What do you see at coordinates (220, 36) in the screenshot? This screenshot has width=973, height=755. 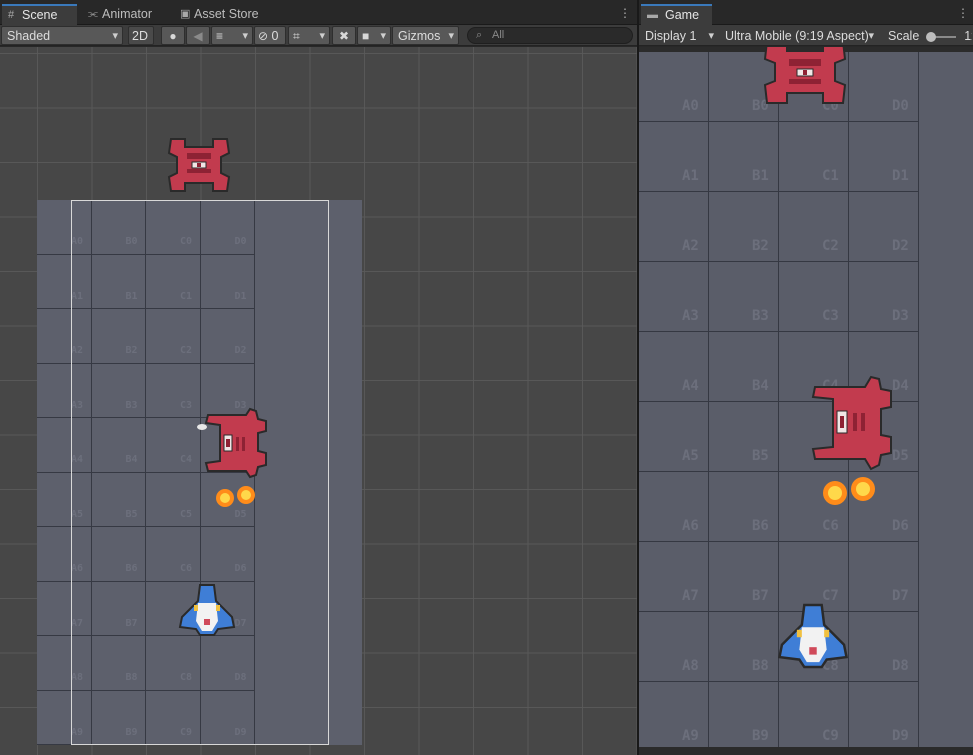 I see `effects-icon: ≡` at bounding box center [220, 36].